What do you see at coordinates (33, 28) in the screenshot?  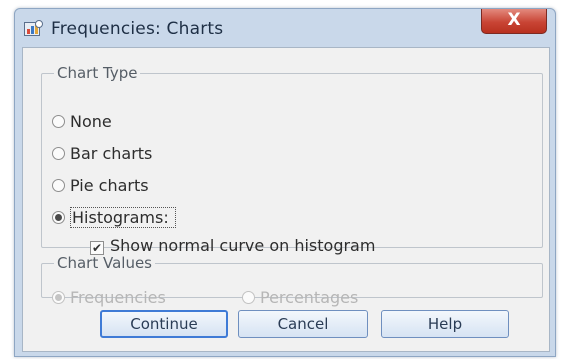 I see `chart-app-icon` at bounding box center [33, 28].